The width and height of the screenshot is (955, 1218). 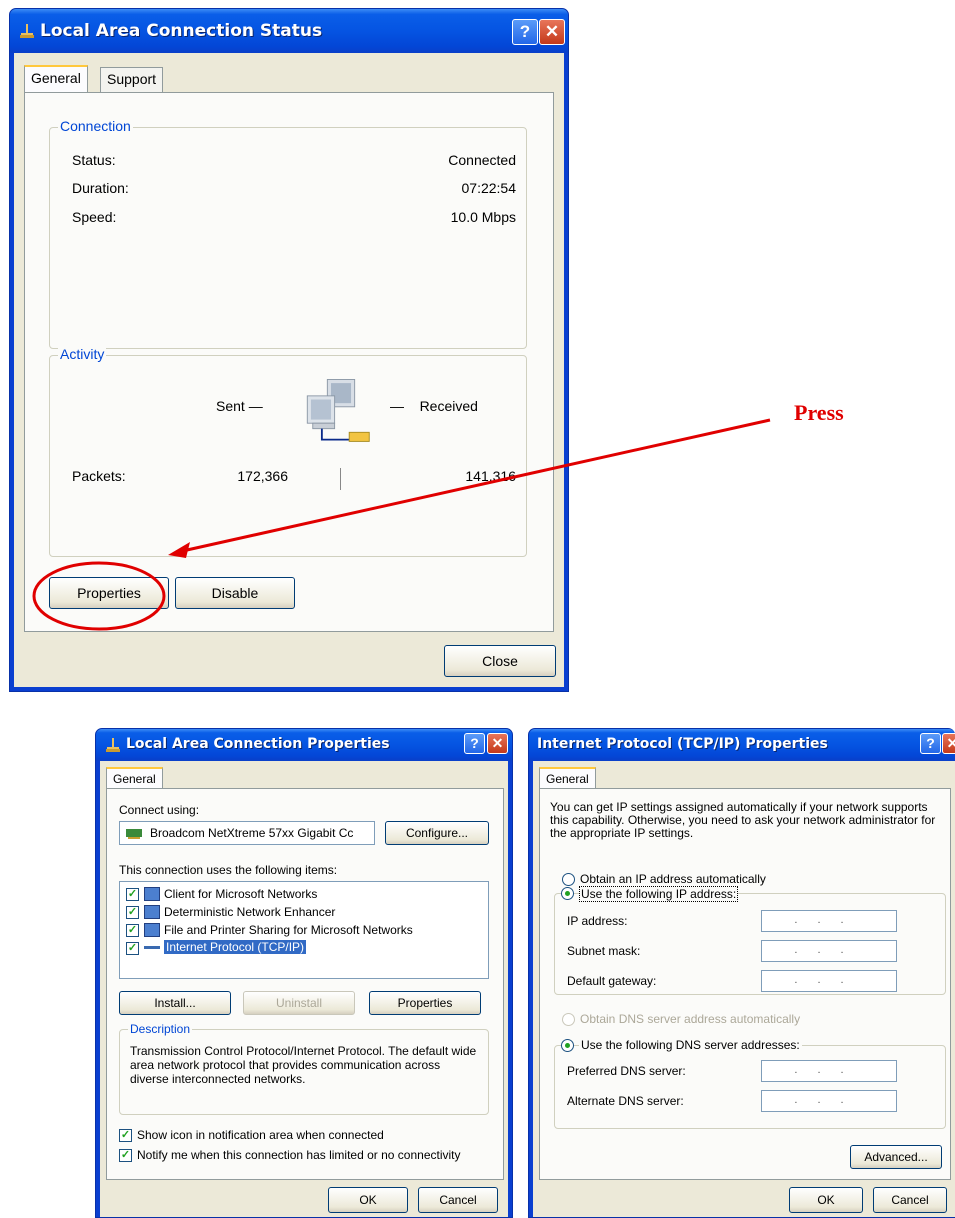 I want to click on list-item: ✓ Deterministic Network Enhancer, so click(x=304, y=912).